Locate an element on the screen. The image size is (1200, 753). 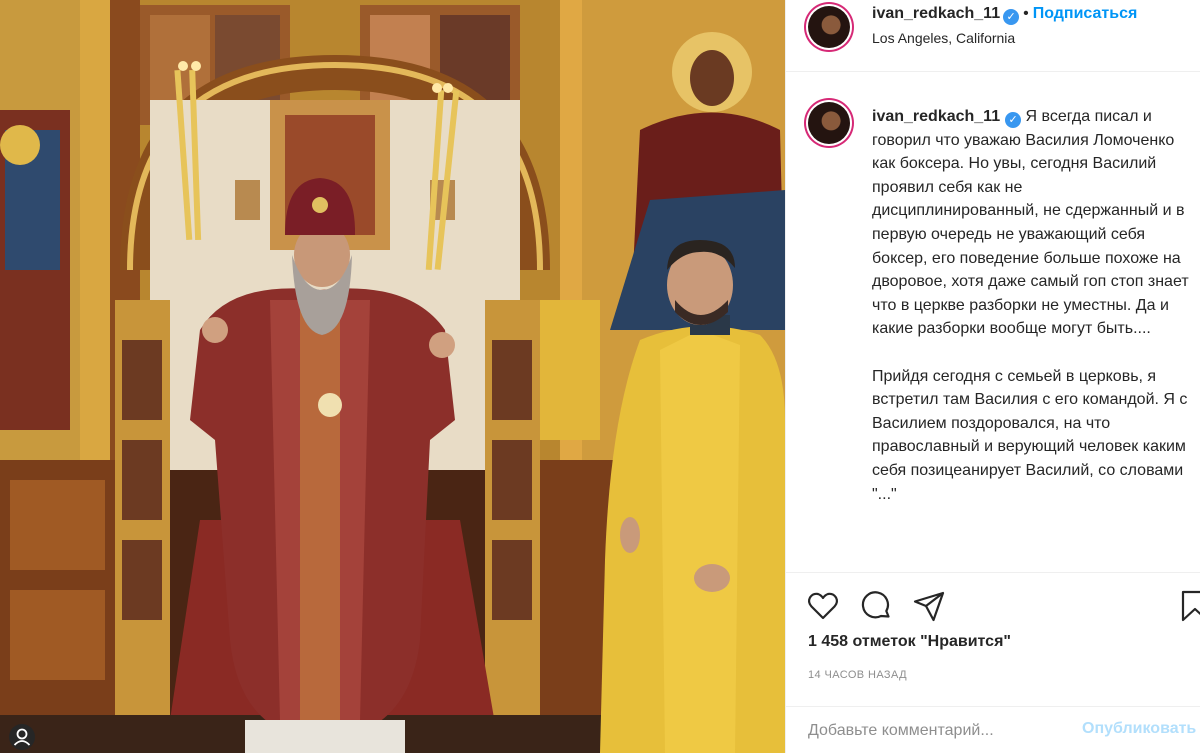
caption-username-link: ivan_redkach_11 is located at coordinates (936, 116).